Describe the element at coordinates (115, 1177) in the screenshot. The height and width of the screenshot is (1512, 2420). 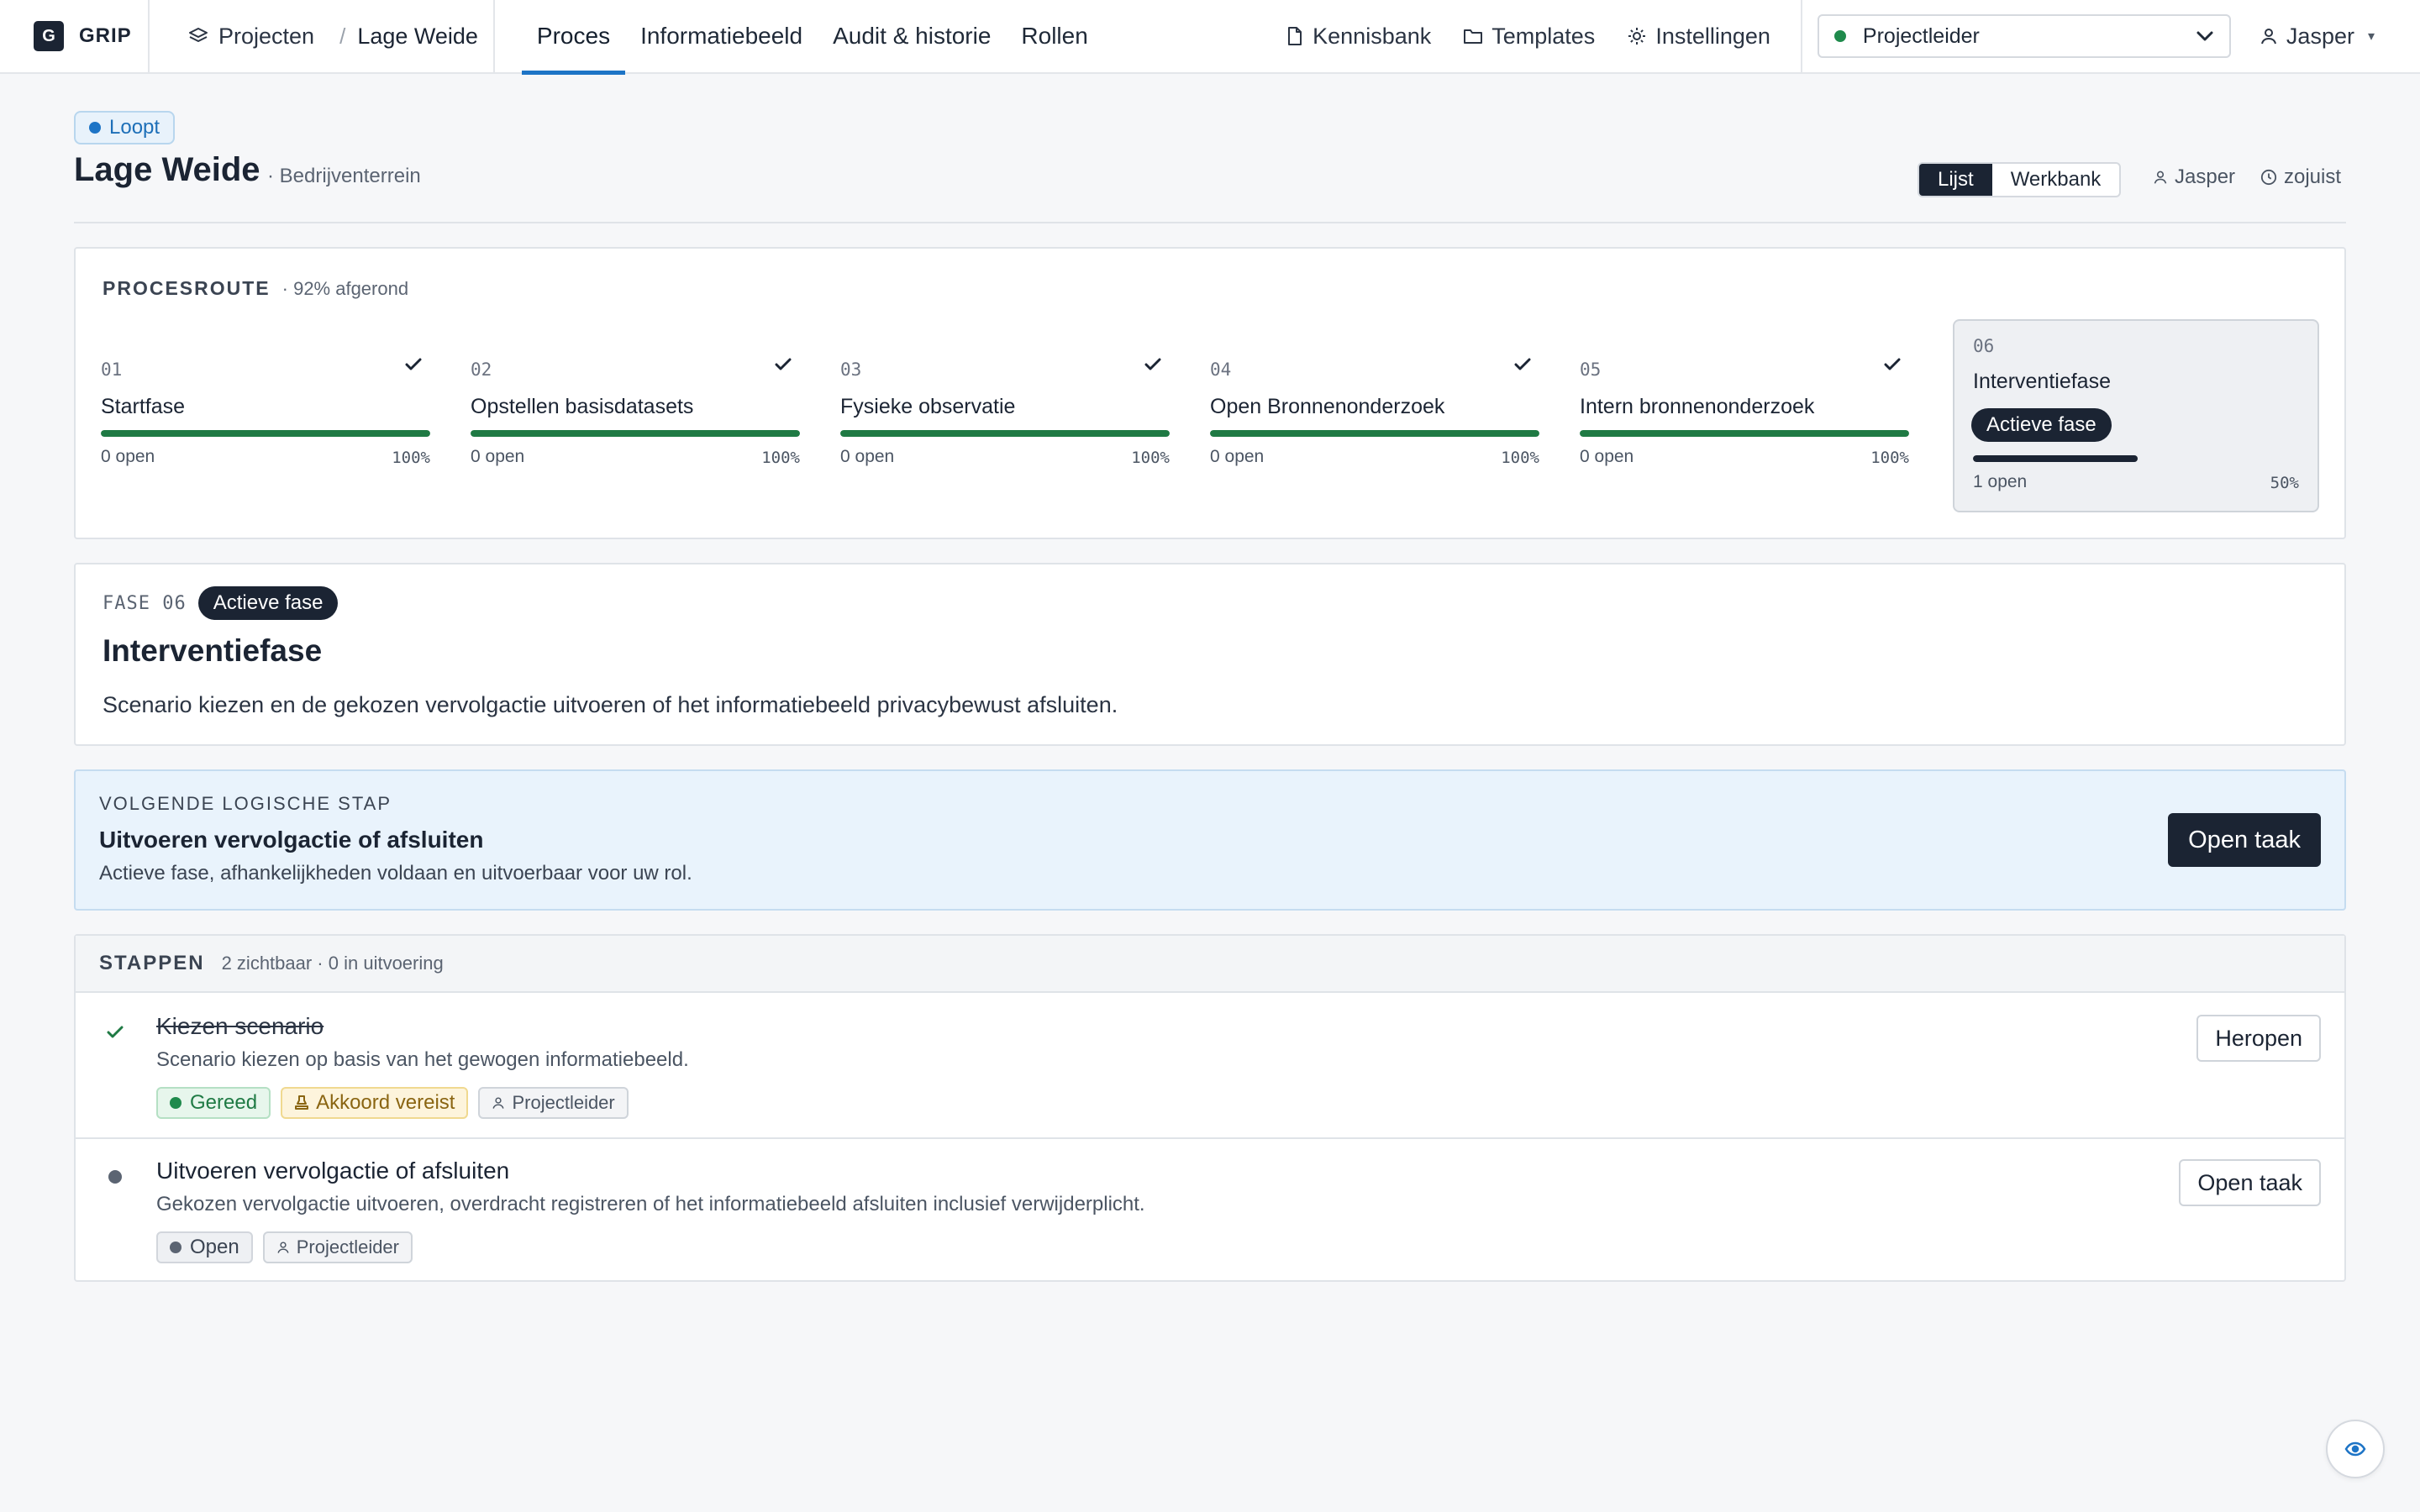
I see `bullet-icon` at that location.